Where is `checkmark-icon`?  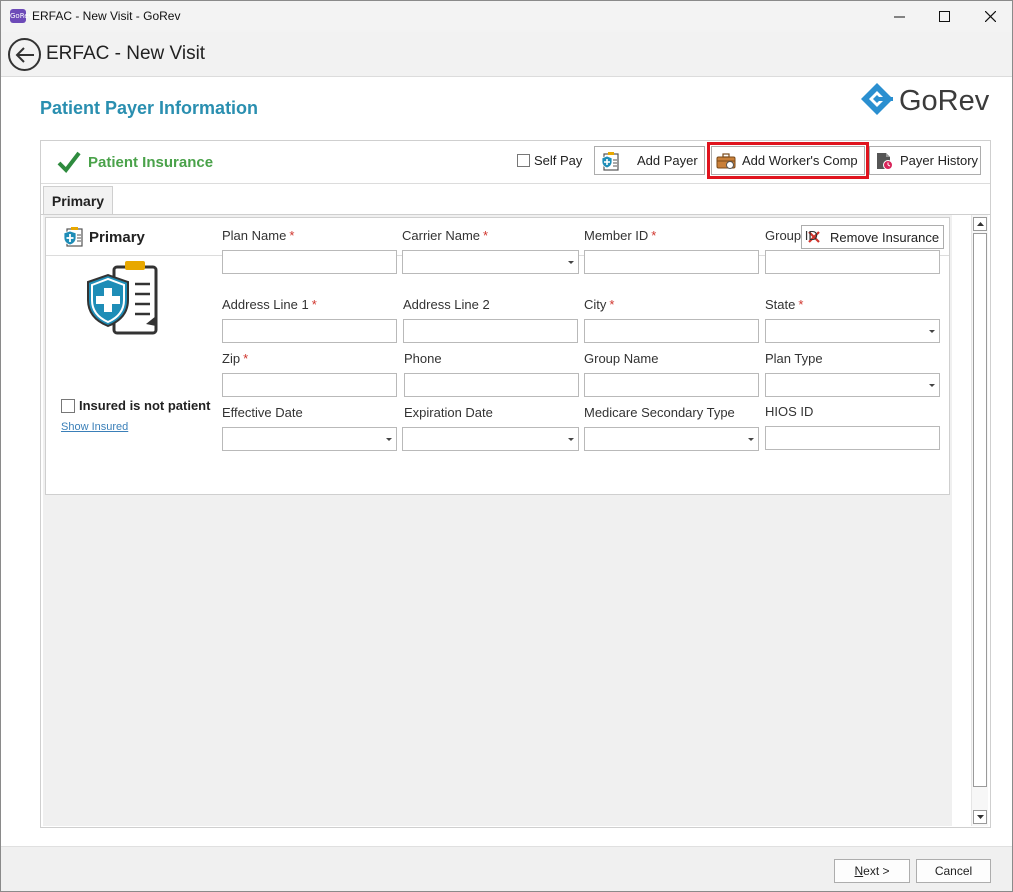
checkmark-icon is located at coordinates (69, 162).